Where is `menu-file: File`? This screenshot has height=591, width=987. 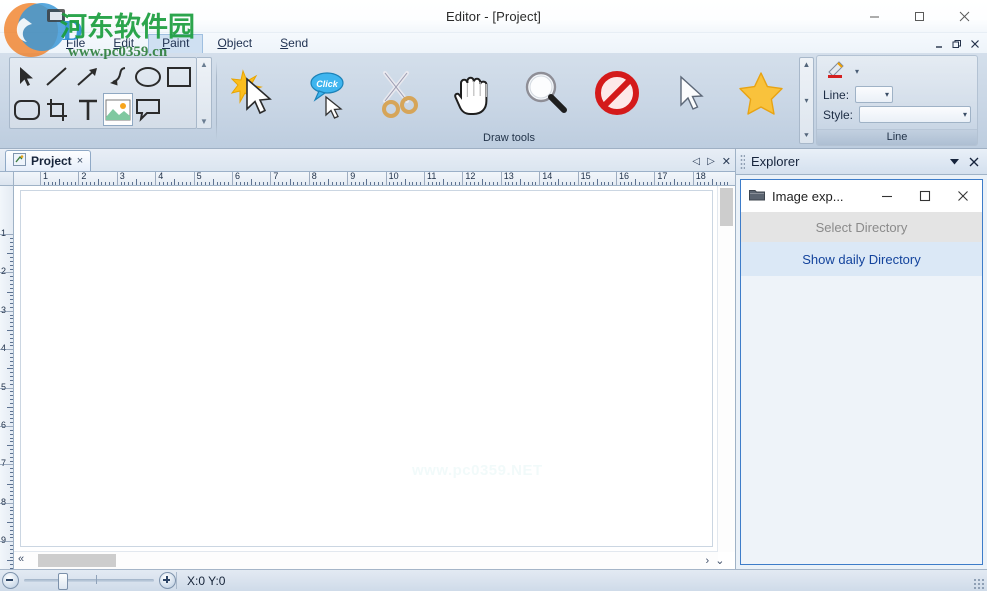 menu-file: File is located at coordinates (75, 43).